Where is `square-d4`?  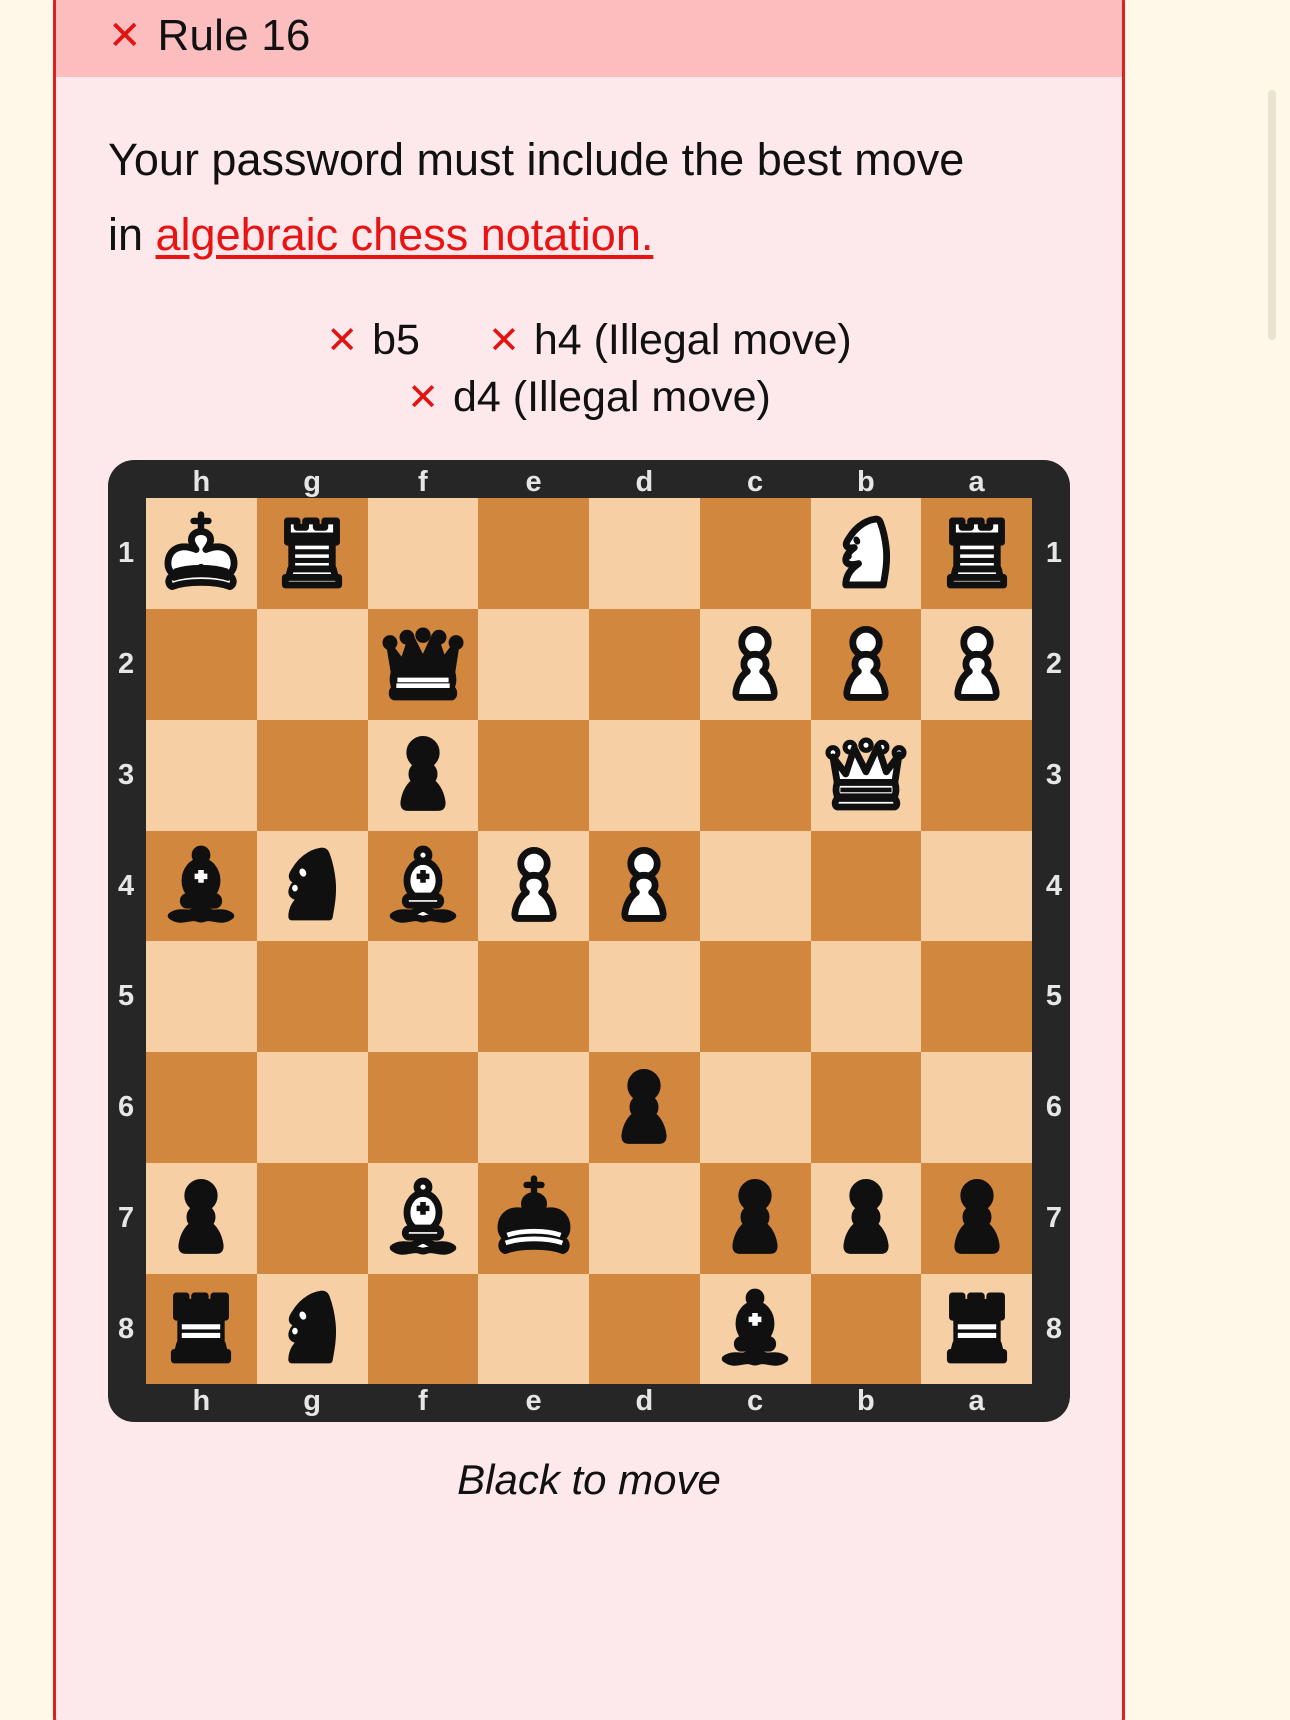 square-d4 is located at coordinates (644, 886).